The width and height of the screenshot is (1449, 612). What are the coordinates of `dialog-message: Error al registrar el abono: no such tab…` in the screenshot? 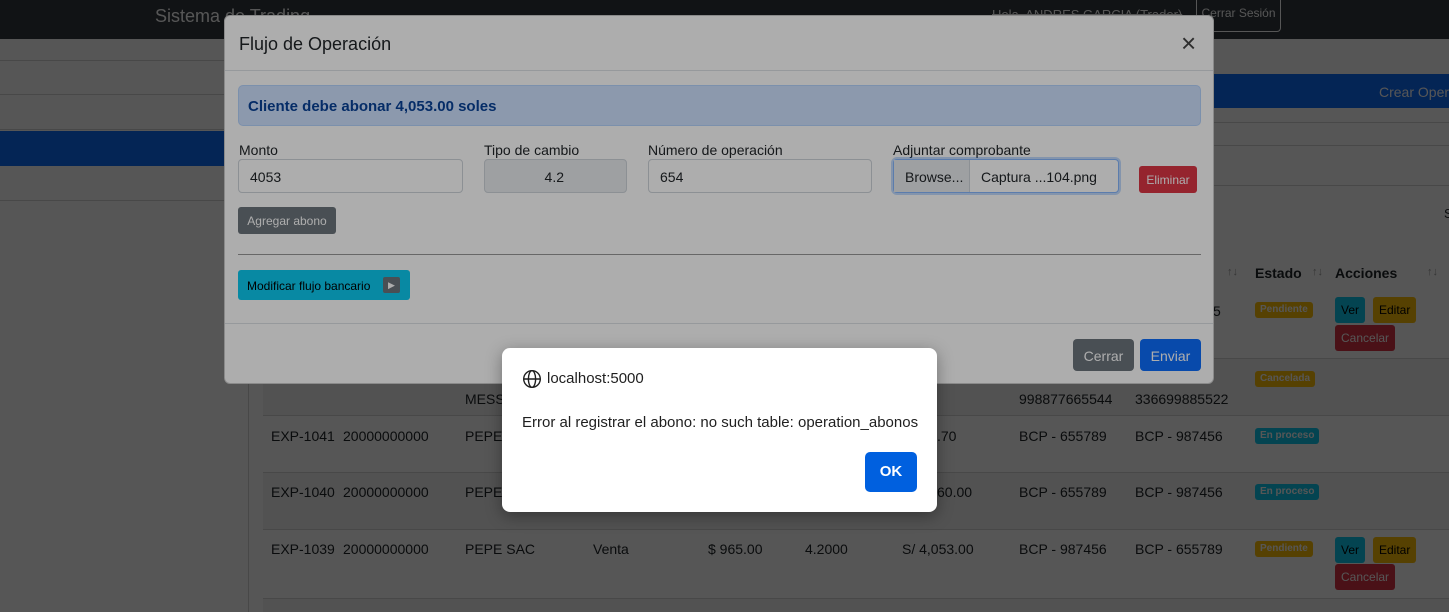 It's located at (720, 422).